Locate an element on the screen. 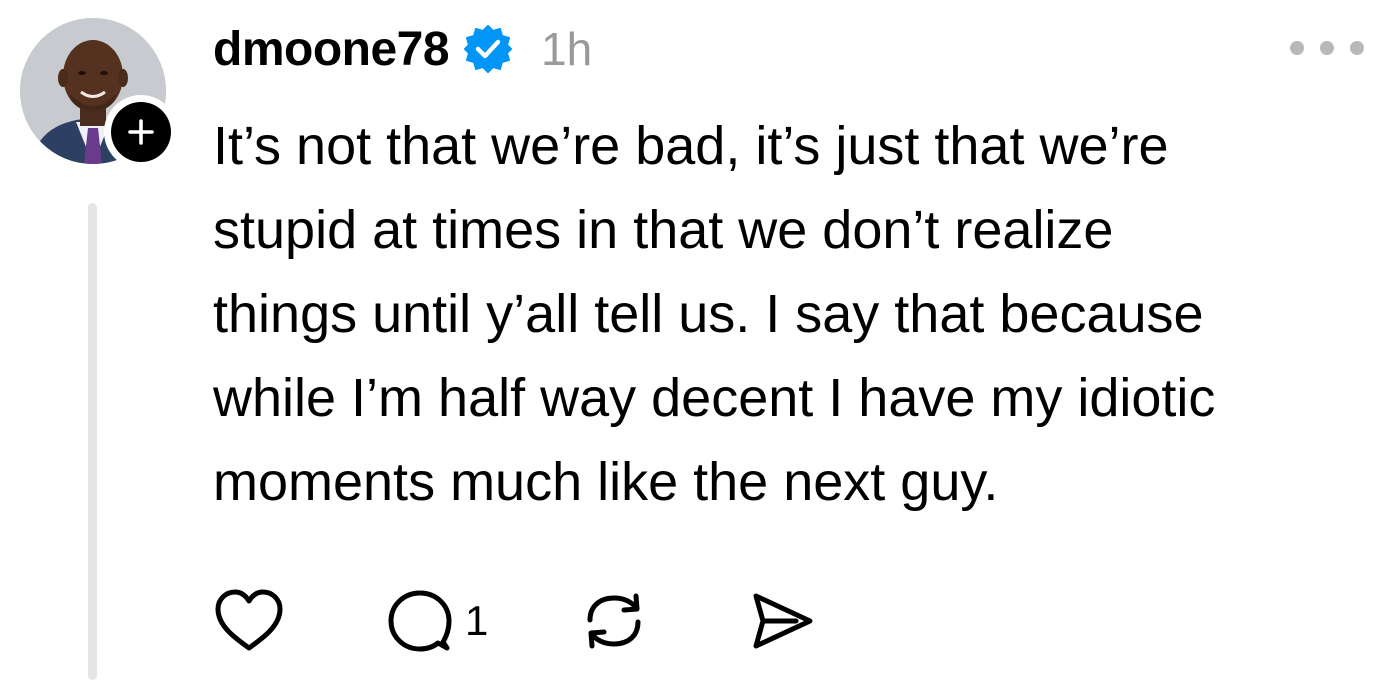 The height and width of the screenshot is (680, 1394). username: dmoone78 is located at coordinates (331, 49).